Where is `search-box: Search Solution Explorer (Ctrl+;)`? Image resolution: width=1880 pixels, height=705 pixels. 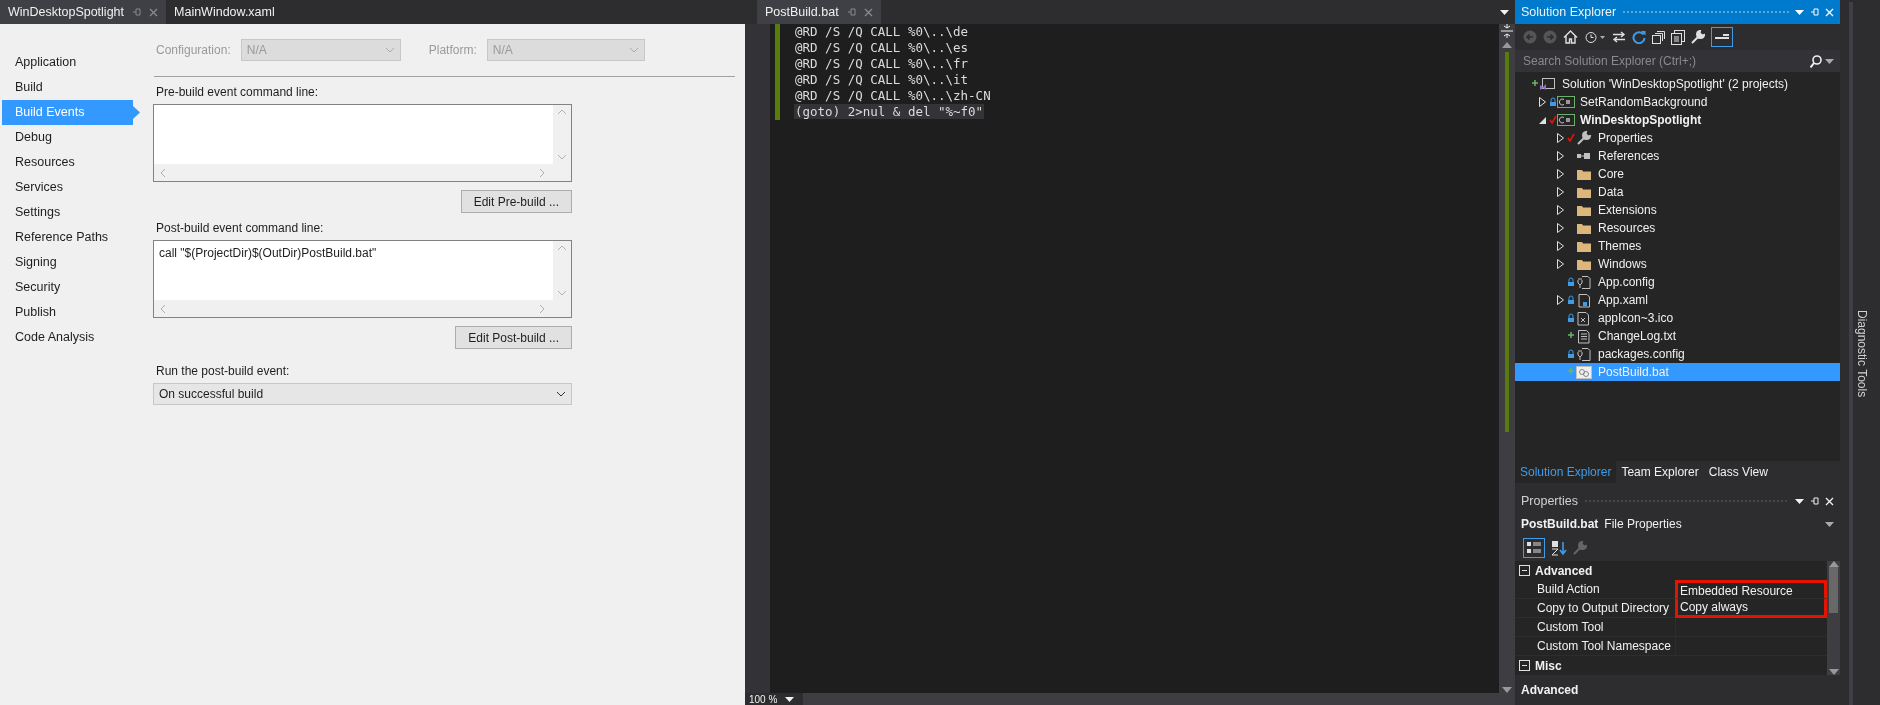 search-box: Search Solution Explorer (Ctrl+;) is located at coordinates (1677, 61).